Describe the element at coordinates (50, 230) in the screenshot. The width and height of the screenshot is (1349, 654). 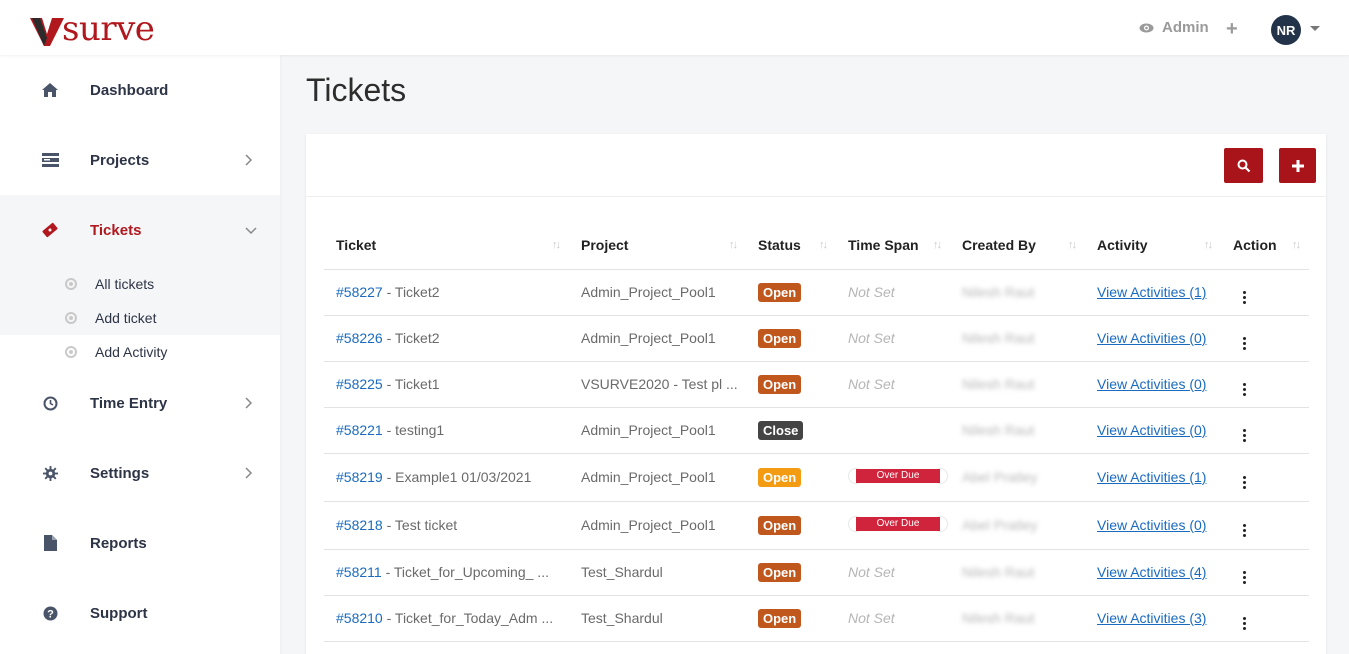
I see `ticket-icon` at that location.